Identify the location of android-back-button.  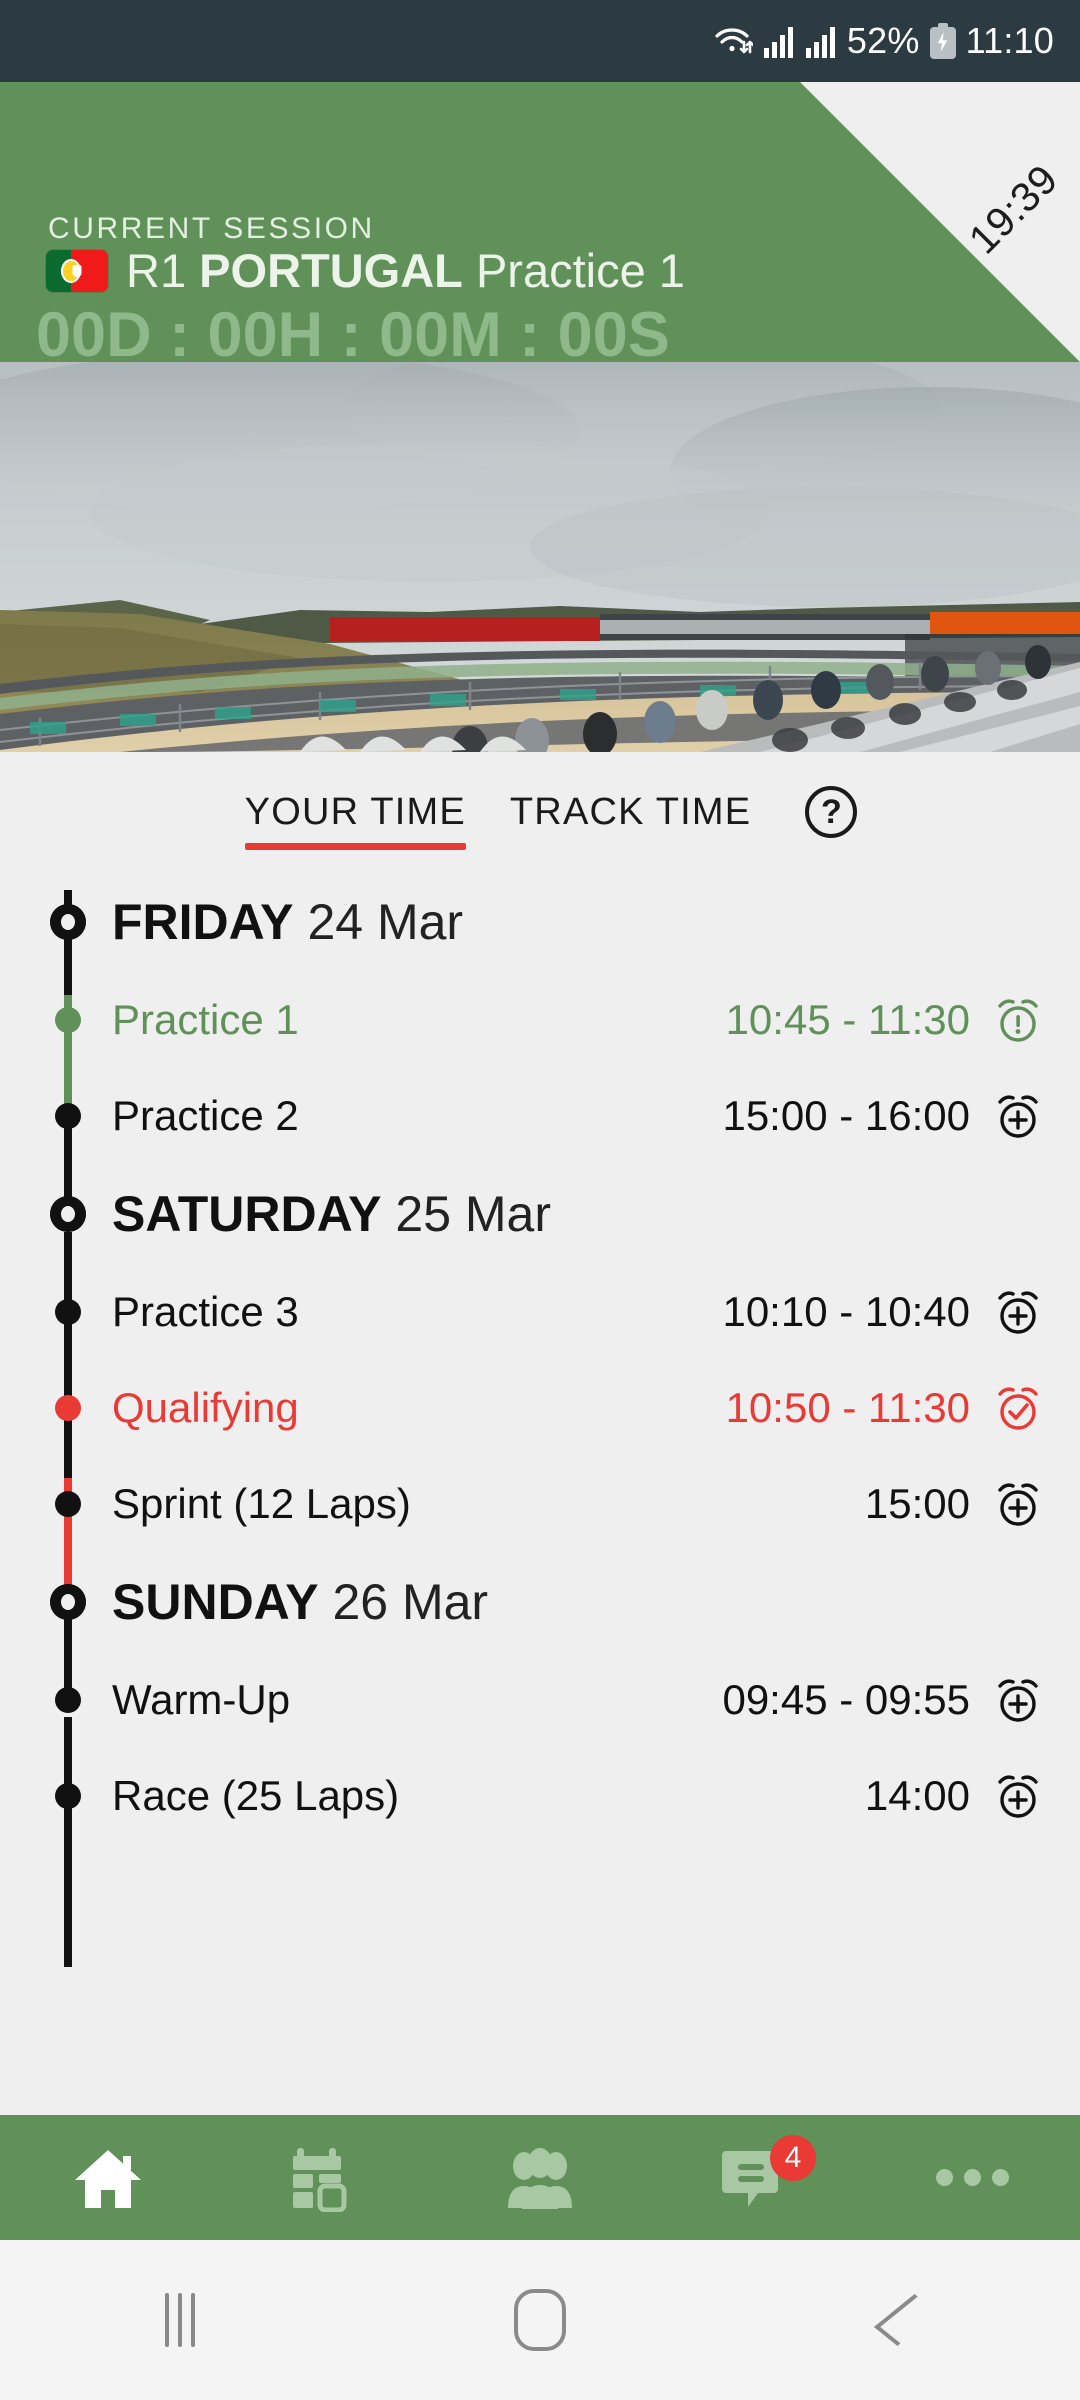
(900, 2320).